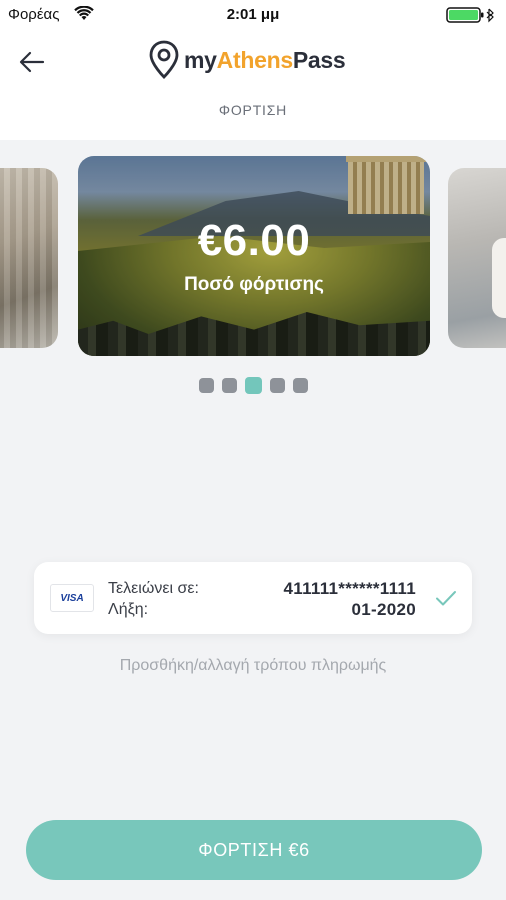 The width and height of the screenshot is (506, 900). I want to click on check-icon, so click(446, 598).